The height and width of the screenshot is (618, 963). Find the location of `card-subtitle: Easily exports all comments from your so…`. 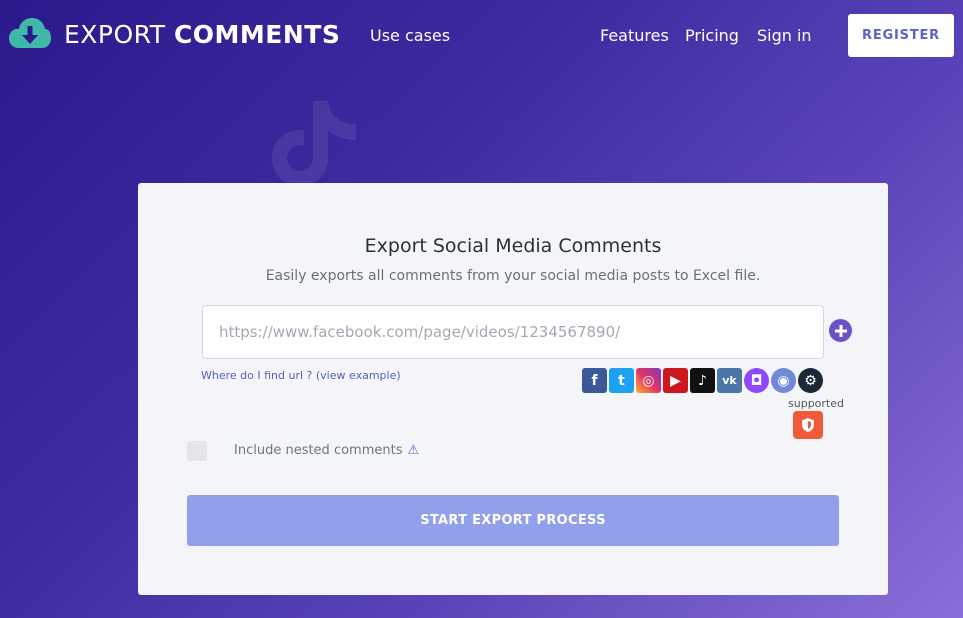

card-subtitle: Easily exports all comments from your so… is located at coordinates (513, 276).